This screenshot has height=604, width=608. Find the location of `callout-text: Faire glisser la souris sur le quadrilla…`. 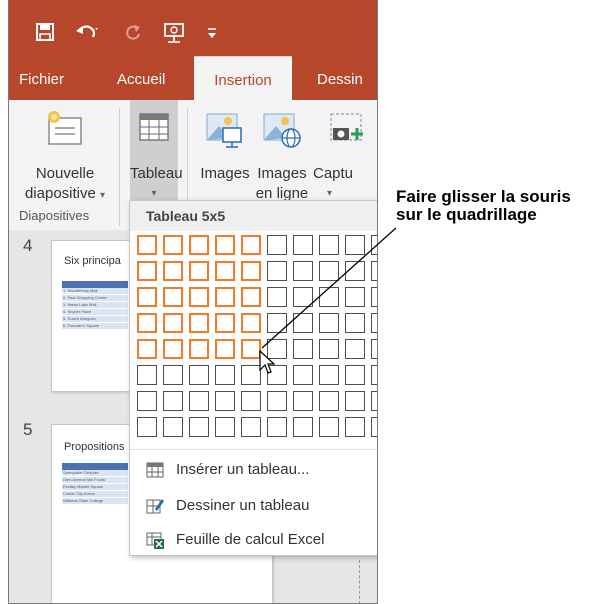

callout-text: Faire glisser la souris sur le quadrilla… is located at coordinates (483, 206).